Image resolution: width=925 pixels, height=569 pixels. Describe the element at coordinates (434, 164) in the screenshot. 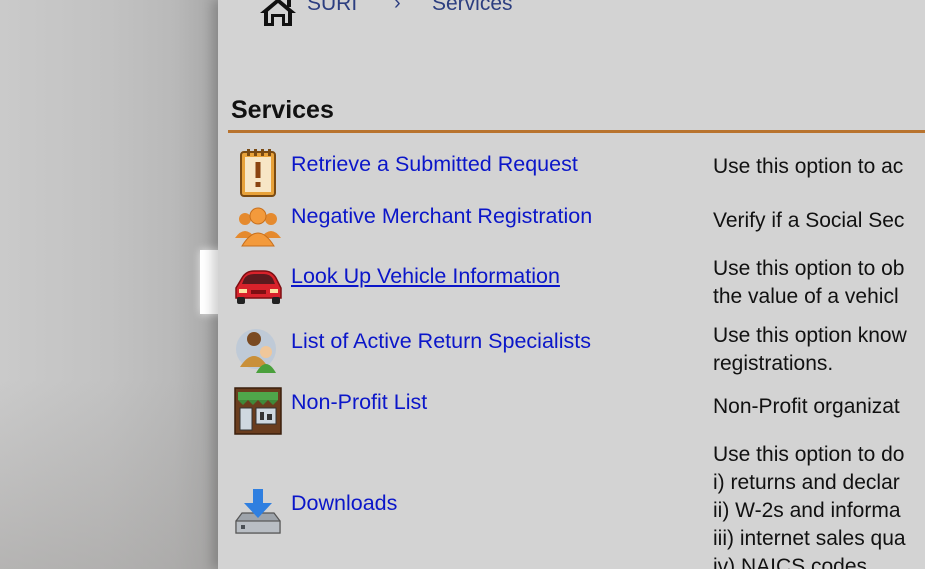

I see `retrieve-request-link: Retrieve a Submitted Request` at that location.